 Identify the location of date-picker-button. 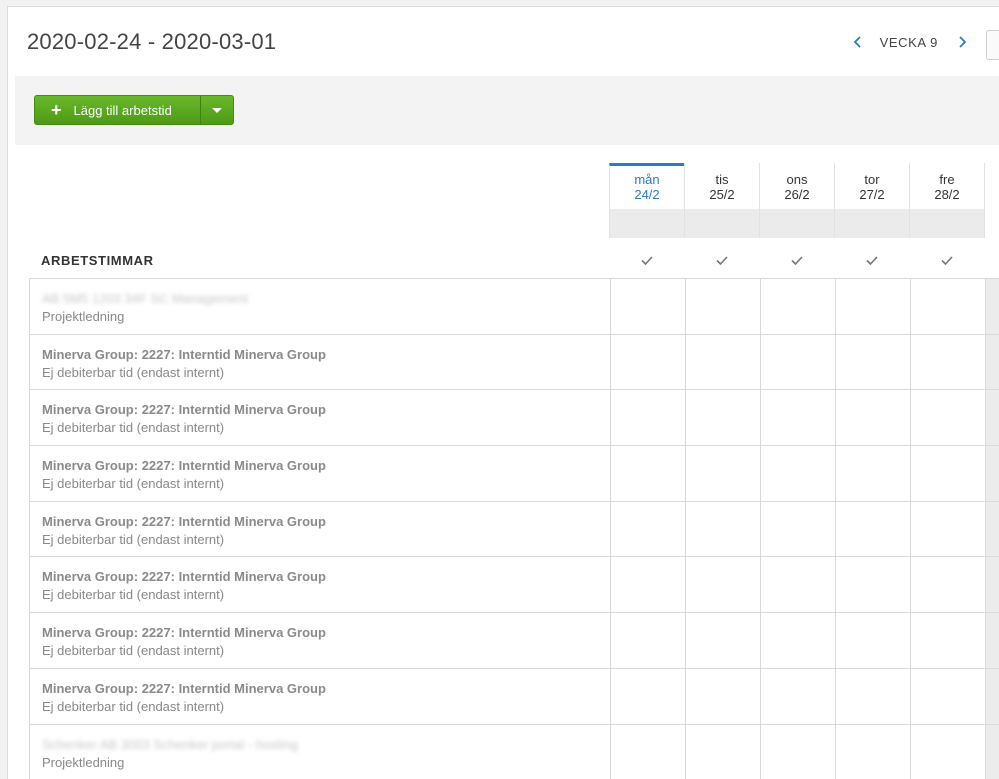
(992, 45).